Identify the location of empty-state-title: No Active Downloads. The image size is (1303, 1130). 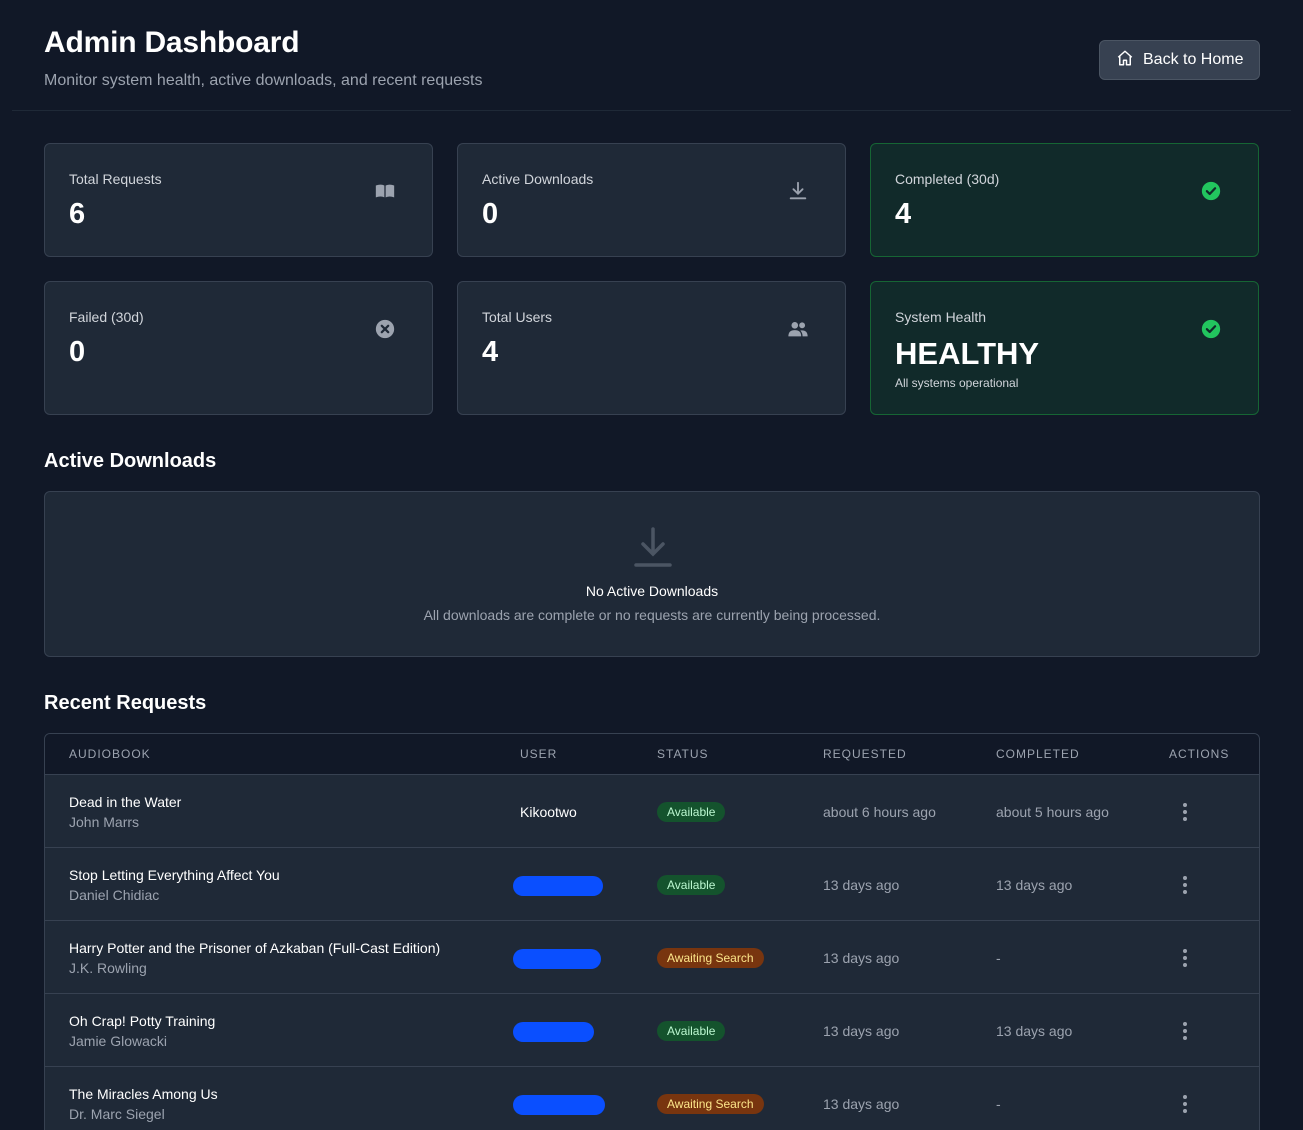
(652, 591).